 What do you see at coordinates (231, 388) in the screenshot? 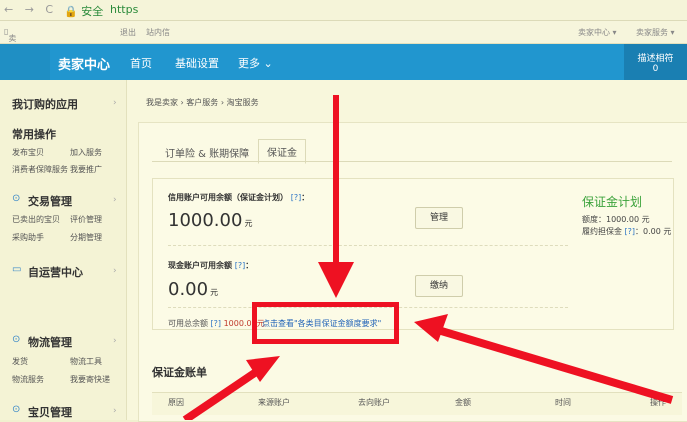
I see `arrow-up-right` at bounding box center [231, 388].